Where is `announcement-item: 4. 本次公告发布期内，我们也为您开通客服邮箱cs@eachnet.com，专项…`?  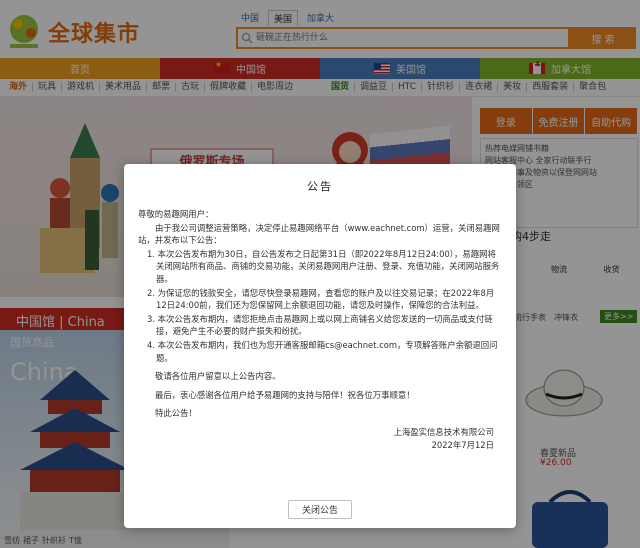 announcement-item: 4. 本次公告发布期内，我们也为您开通客服邮箱cs@eachnet.com，专项… is located at coordinates (322, 351).